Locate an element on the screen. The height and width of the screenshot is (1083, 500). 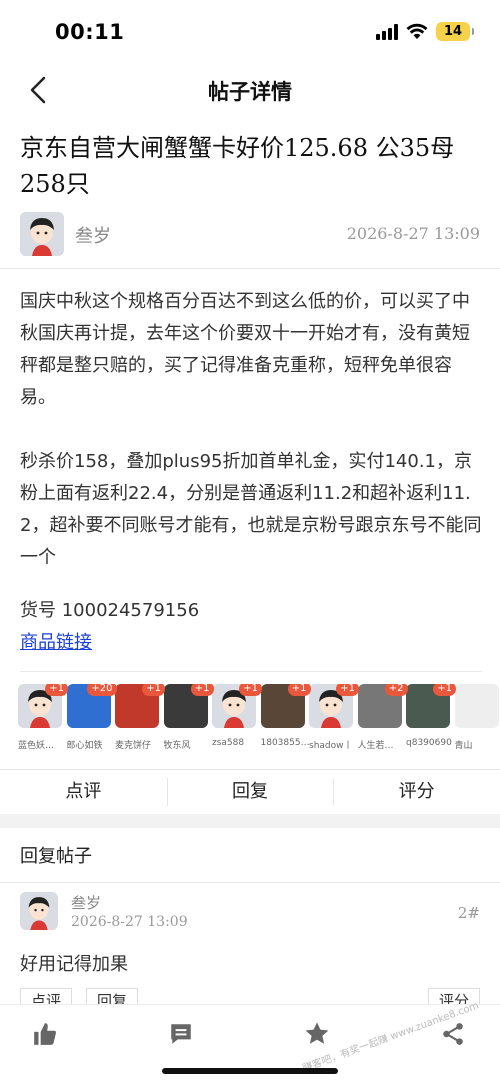
rating-badge: +20 is located at coordinates (102, 690).